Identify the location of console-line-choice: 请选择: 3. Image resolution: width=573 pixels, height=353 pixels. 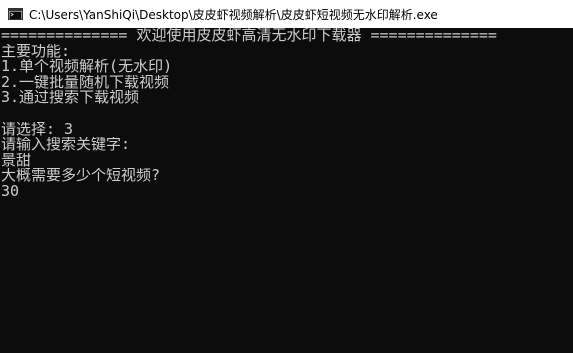
(37, 129).